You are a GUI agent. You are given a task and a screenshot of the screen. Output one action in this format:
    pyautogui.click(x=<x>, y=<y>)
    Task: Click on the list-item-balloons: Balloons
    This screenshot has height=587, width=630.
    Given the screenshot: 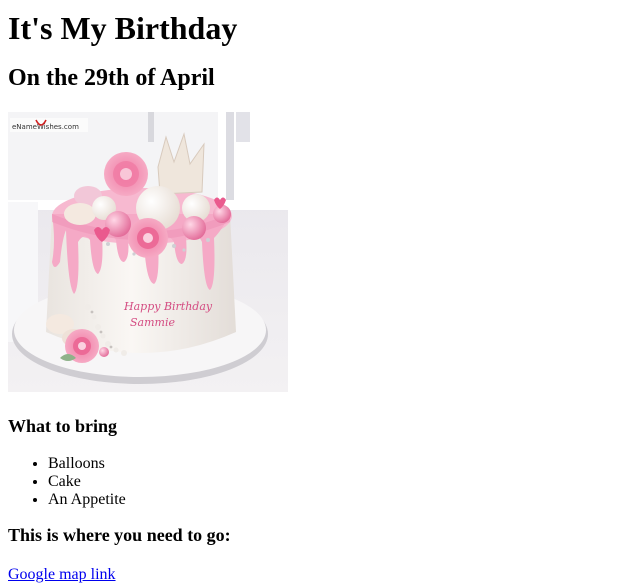 What is the action you would take?
    pyautogui.click(x=335, y=464)
    